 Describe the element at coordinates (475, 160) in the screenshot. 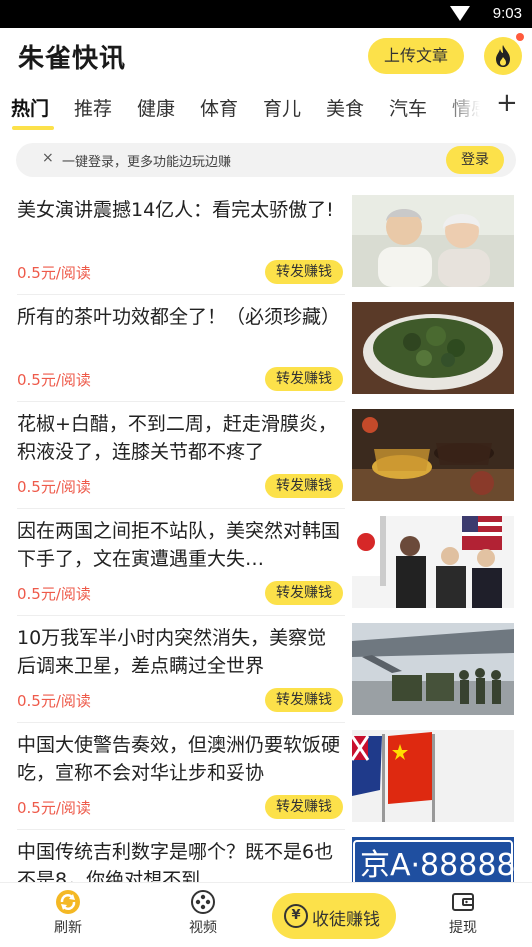

I see `login-button: 登录` at that location.